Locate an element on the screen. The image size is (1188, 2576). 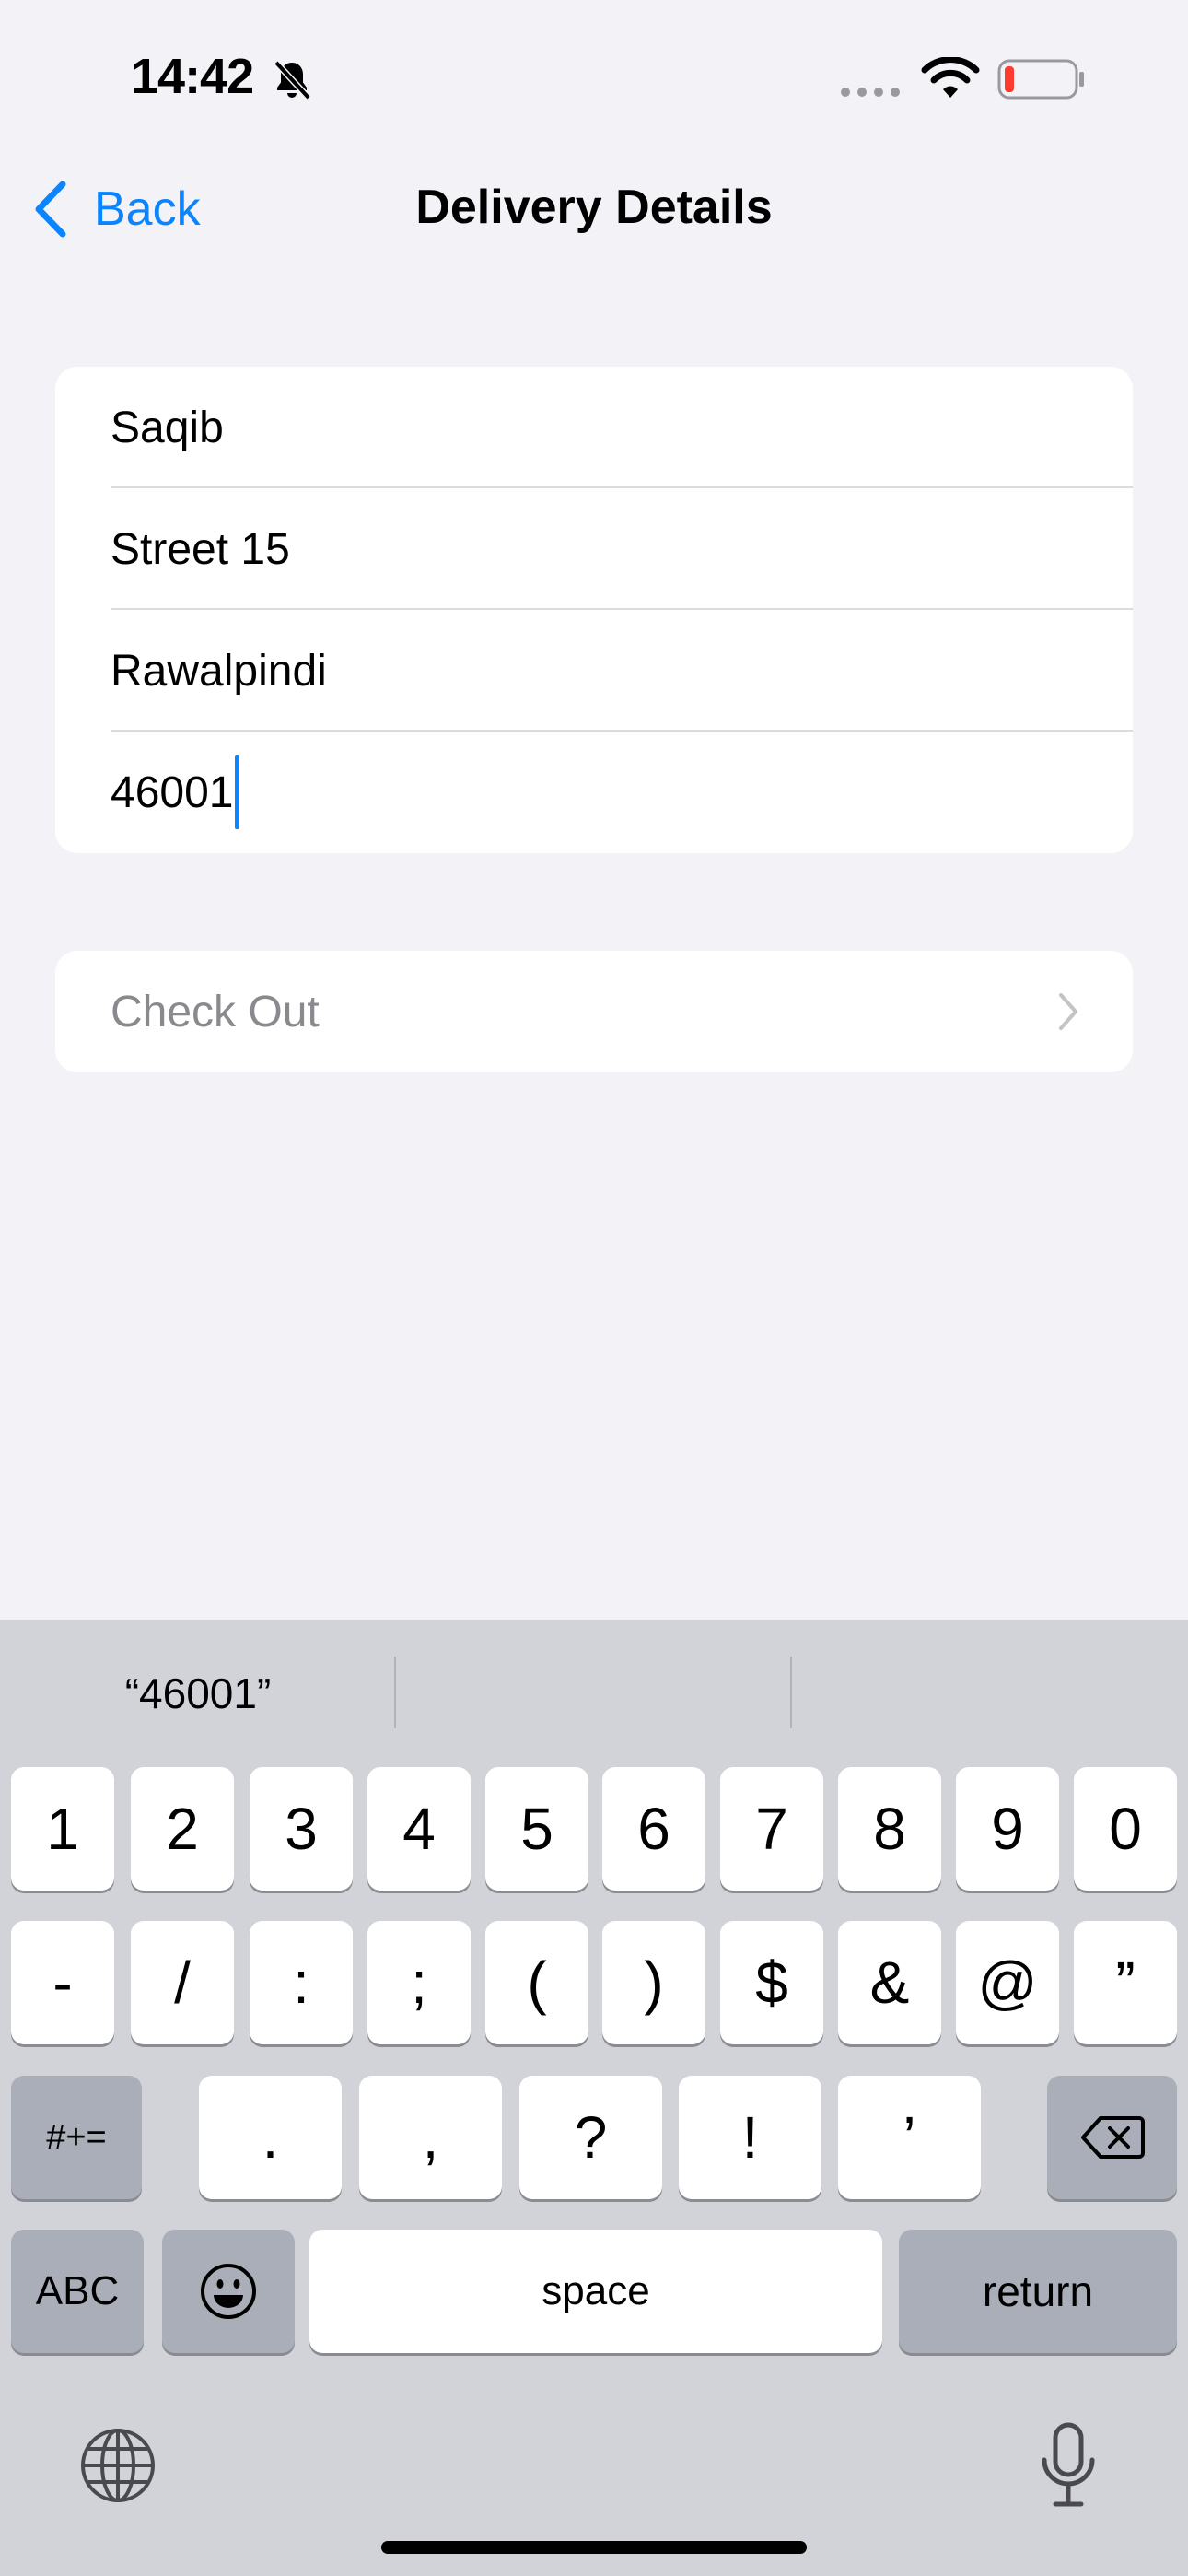
wifi-icon is located at coordinates (951, 77).